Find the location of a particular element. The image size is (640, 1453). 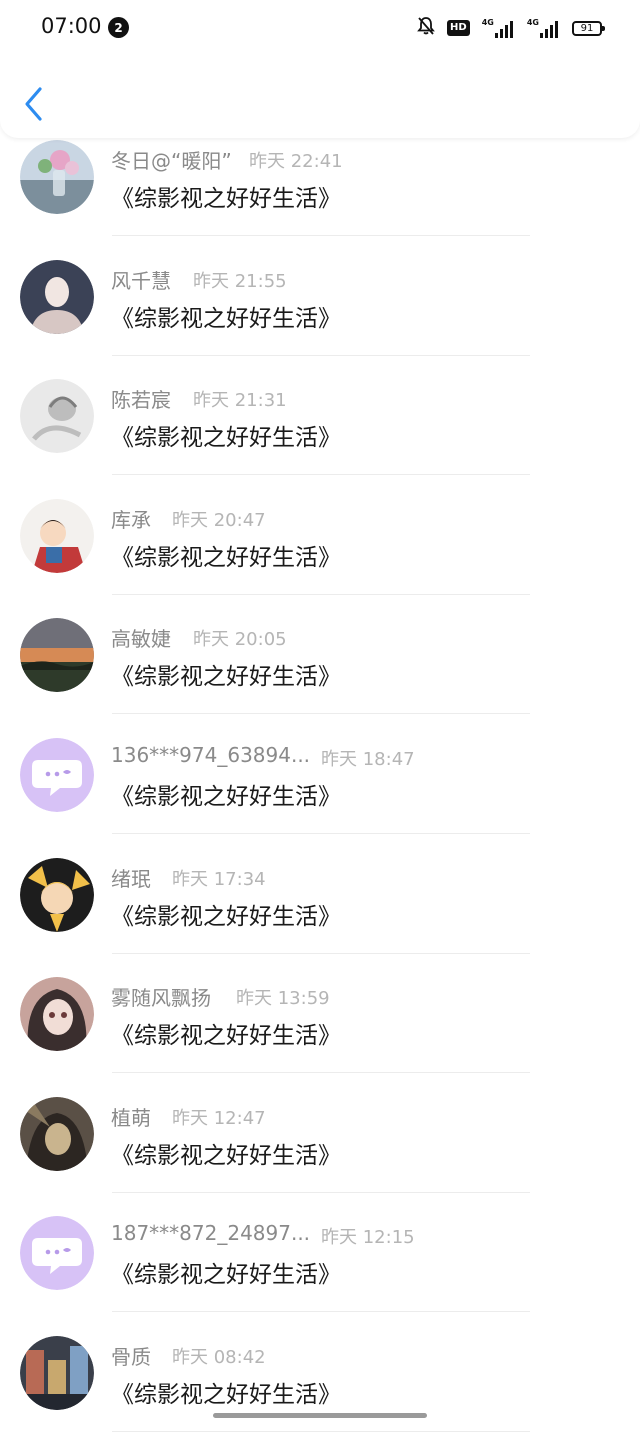

message-time: 昨天 13:59 is located at coordinates (283, 998).